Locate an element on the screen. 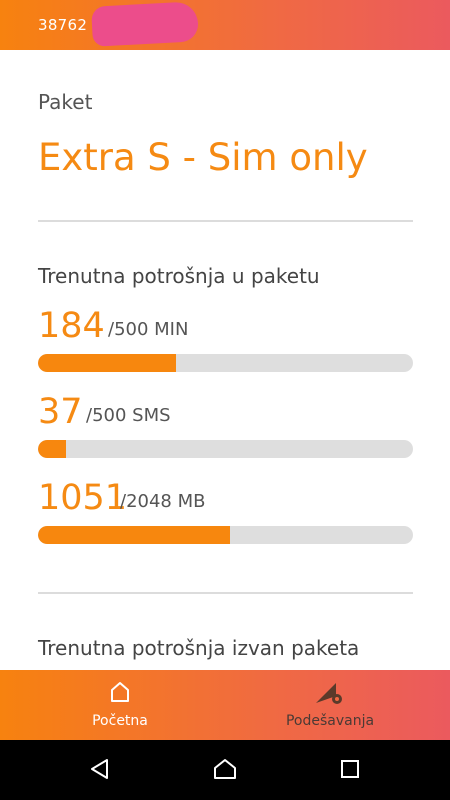 The height and width of the screenshot is (800, 450). minutes-progress-bar is located at coordinates (225, 363).